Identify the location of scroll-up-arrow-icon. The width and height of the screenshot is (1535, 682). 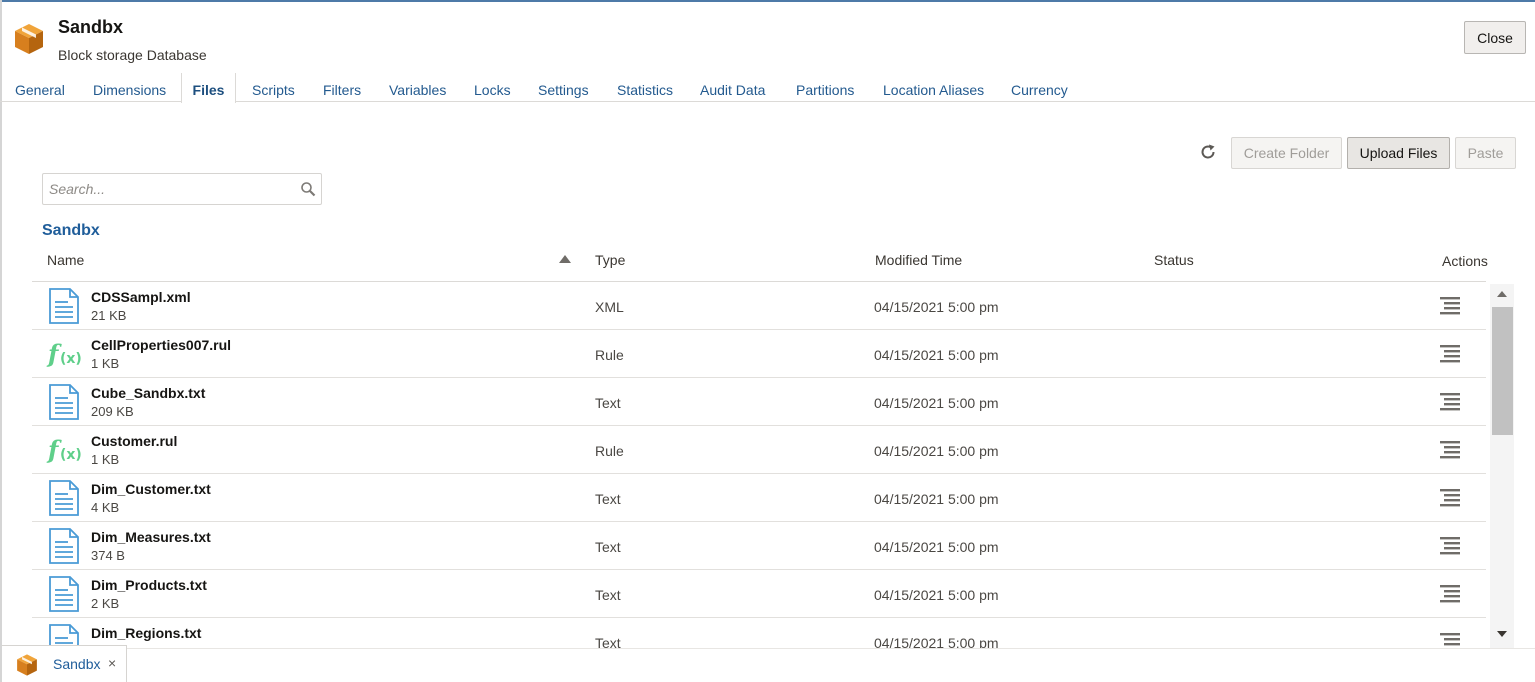
(1502, 294).